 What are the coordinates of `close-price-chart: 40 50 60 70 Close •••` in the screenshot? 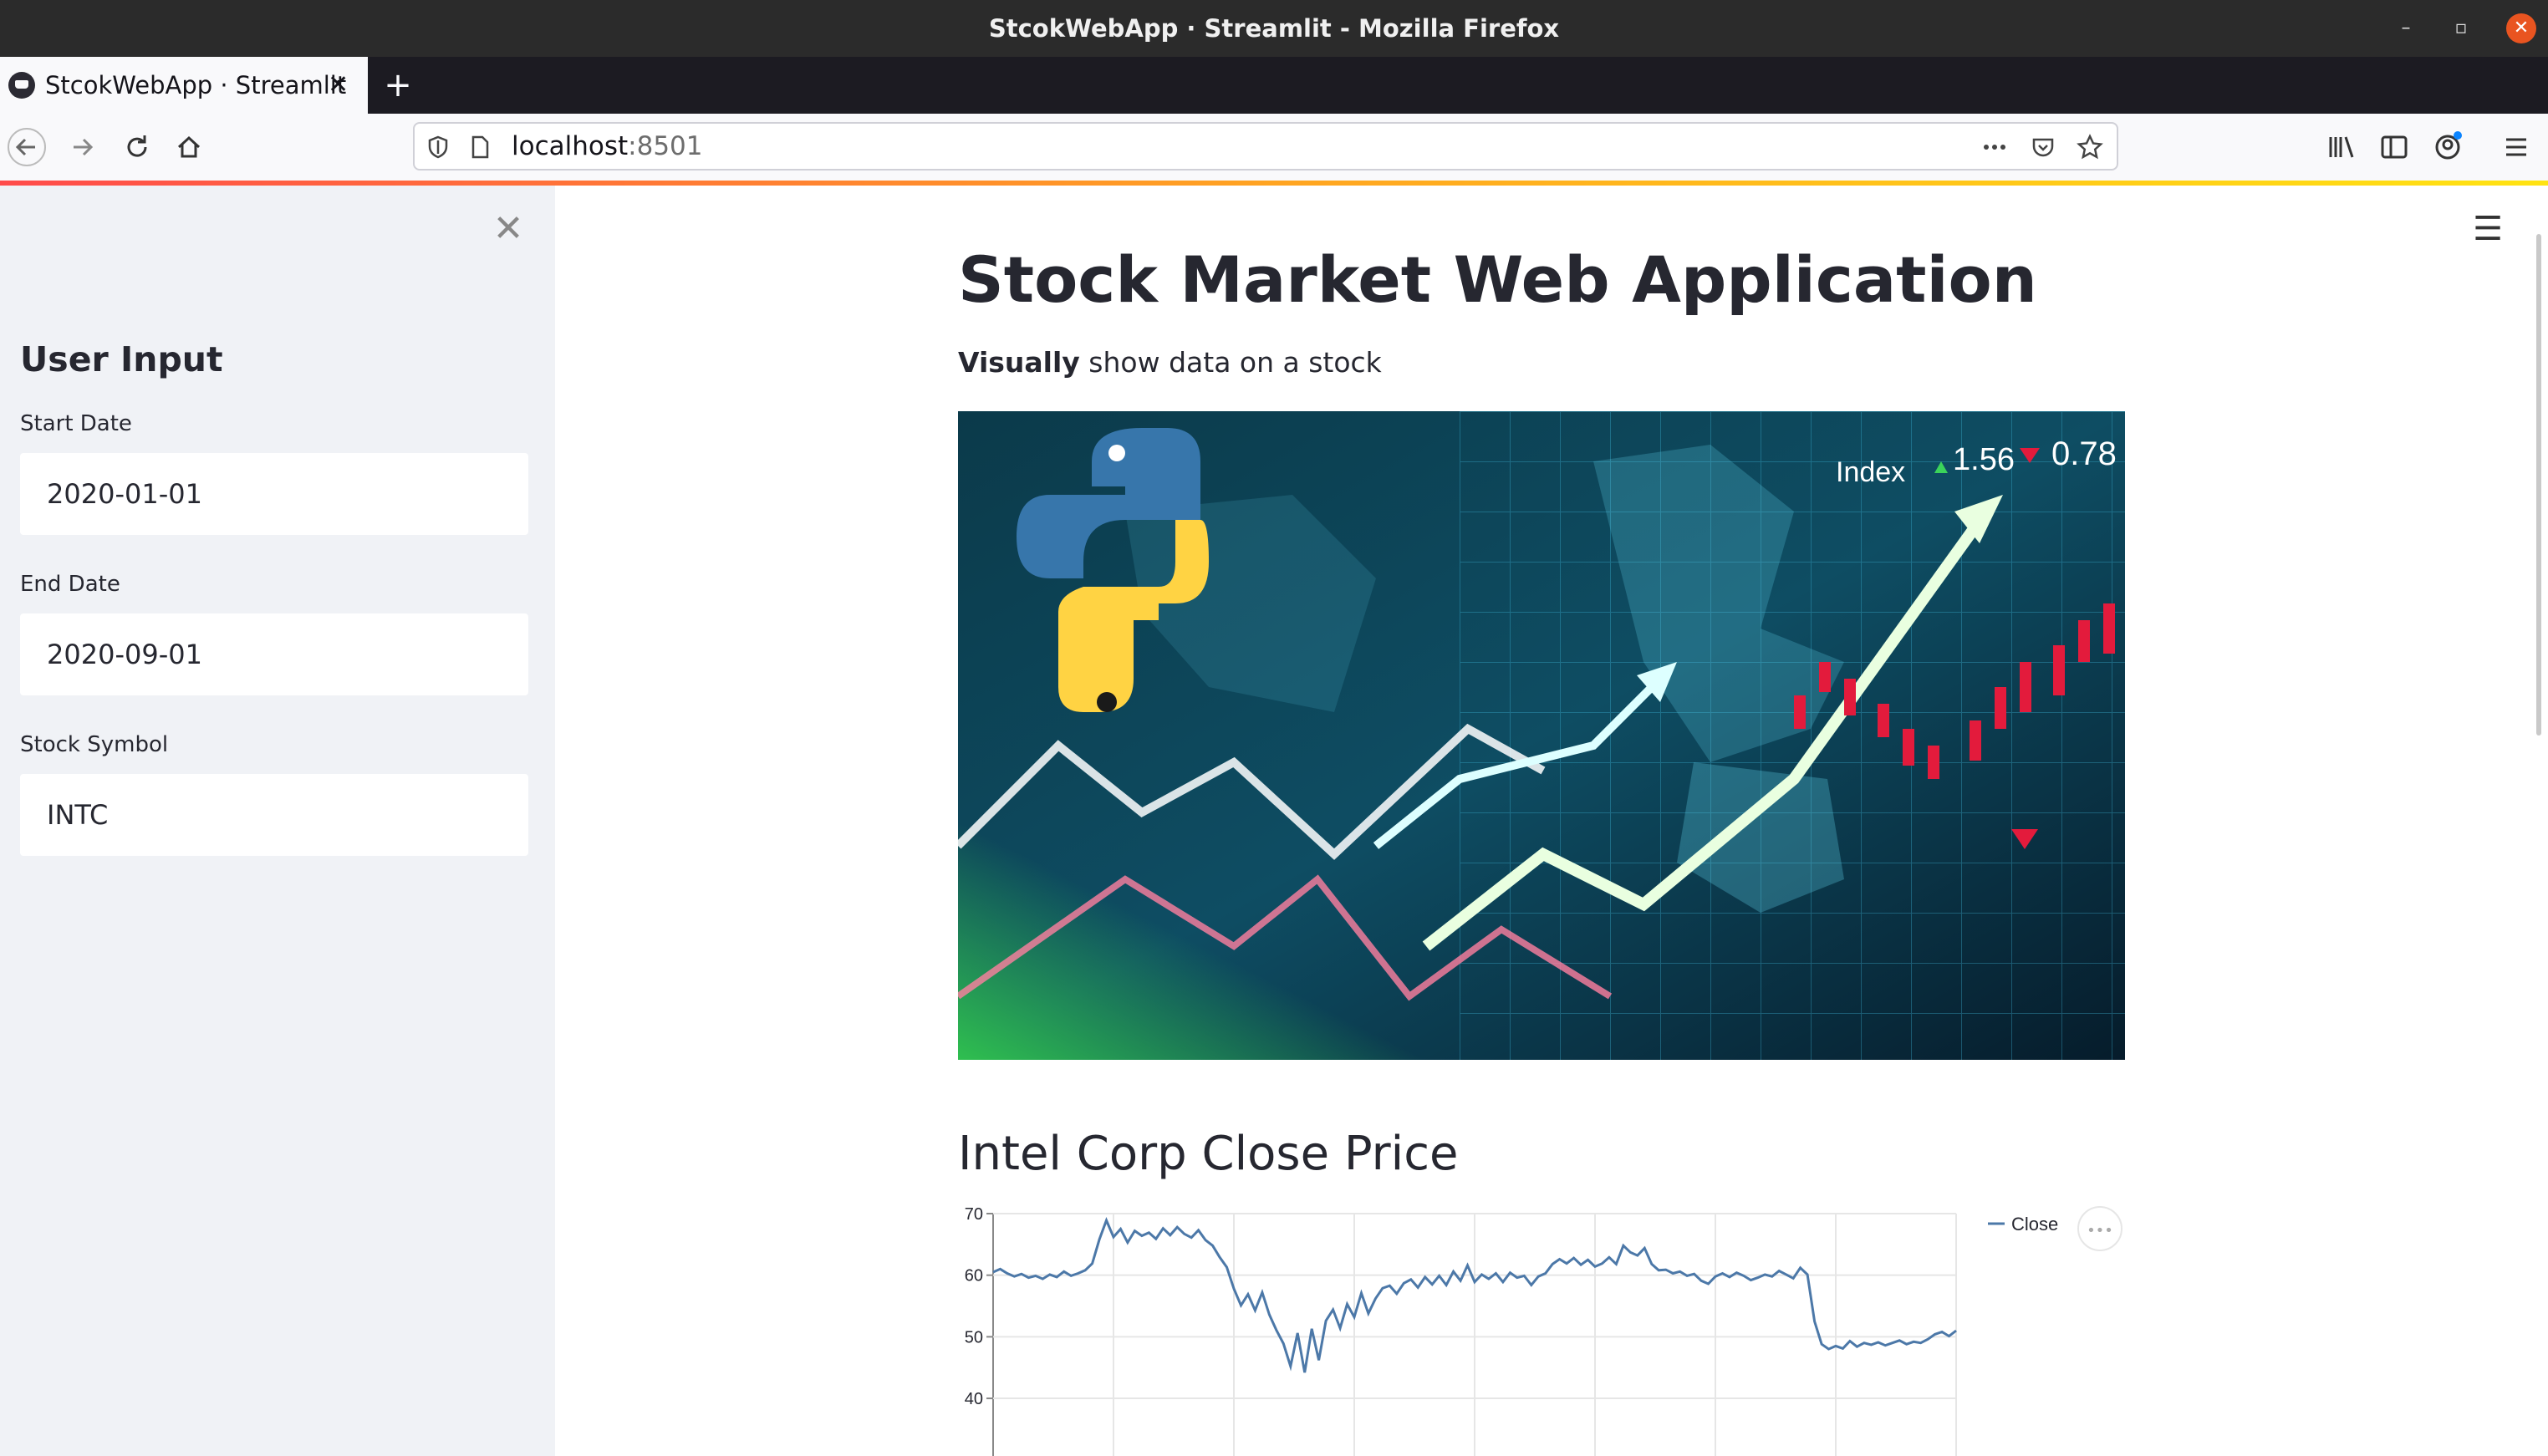 It's located at (1545, 1326).